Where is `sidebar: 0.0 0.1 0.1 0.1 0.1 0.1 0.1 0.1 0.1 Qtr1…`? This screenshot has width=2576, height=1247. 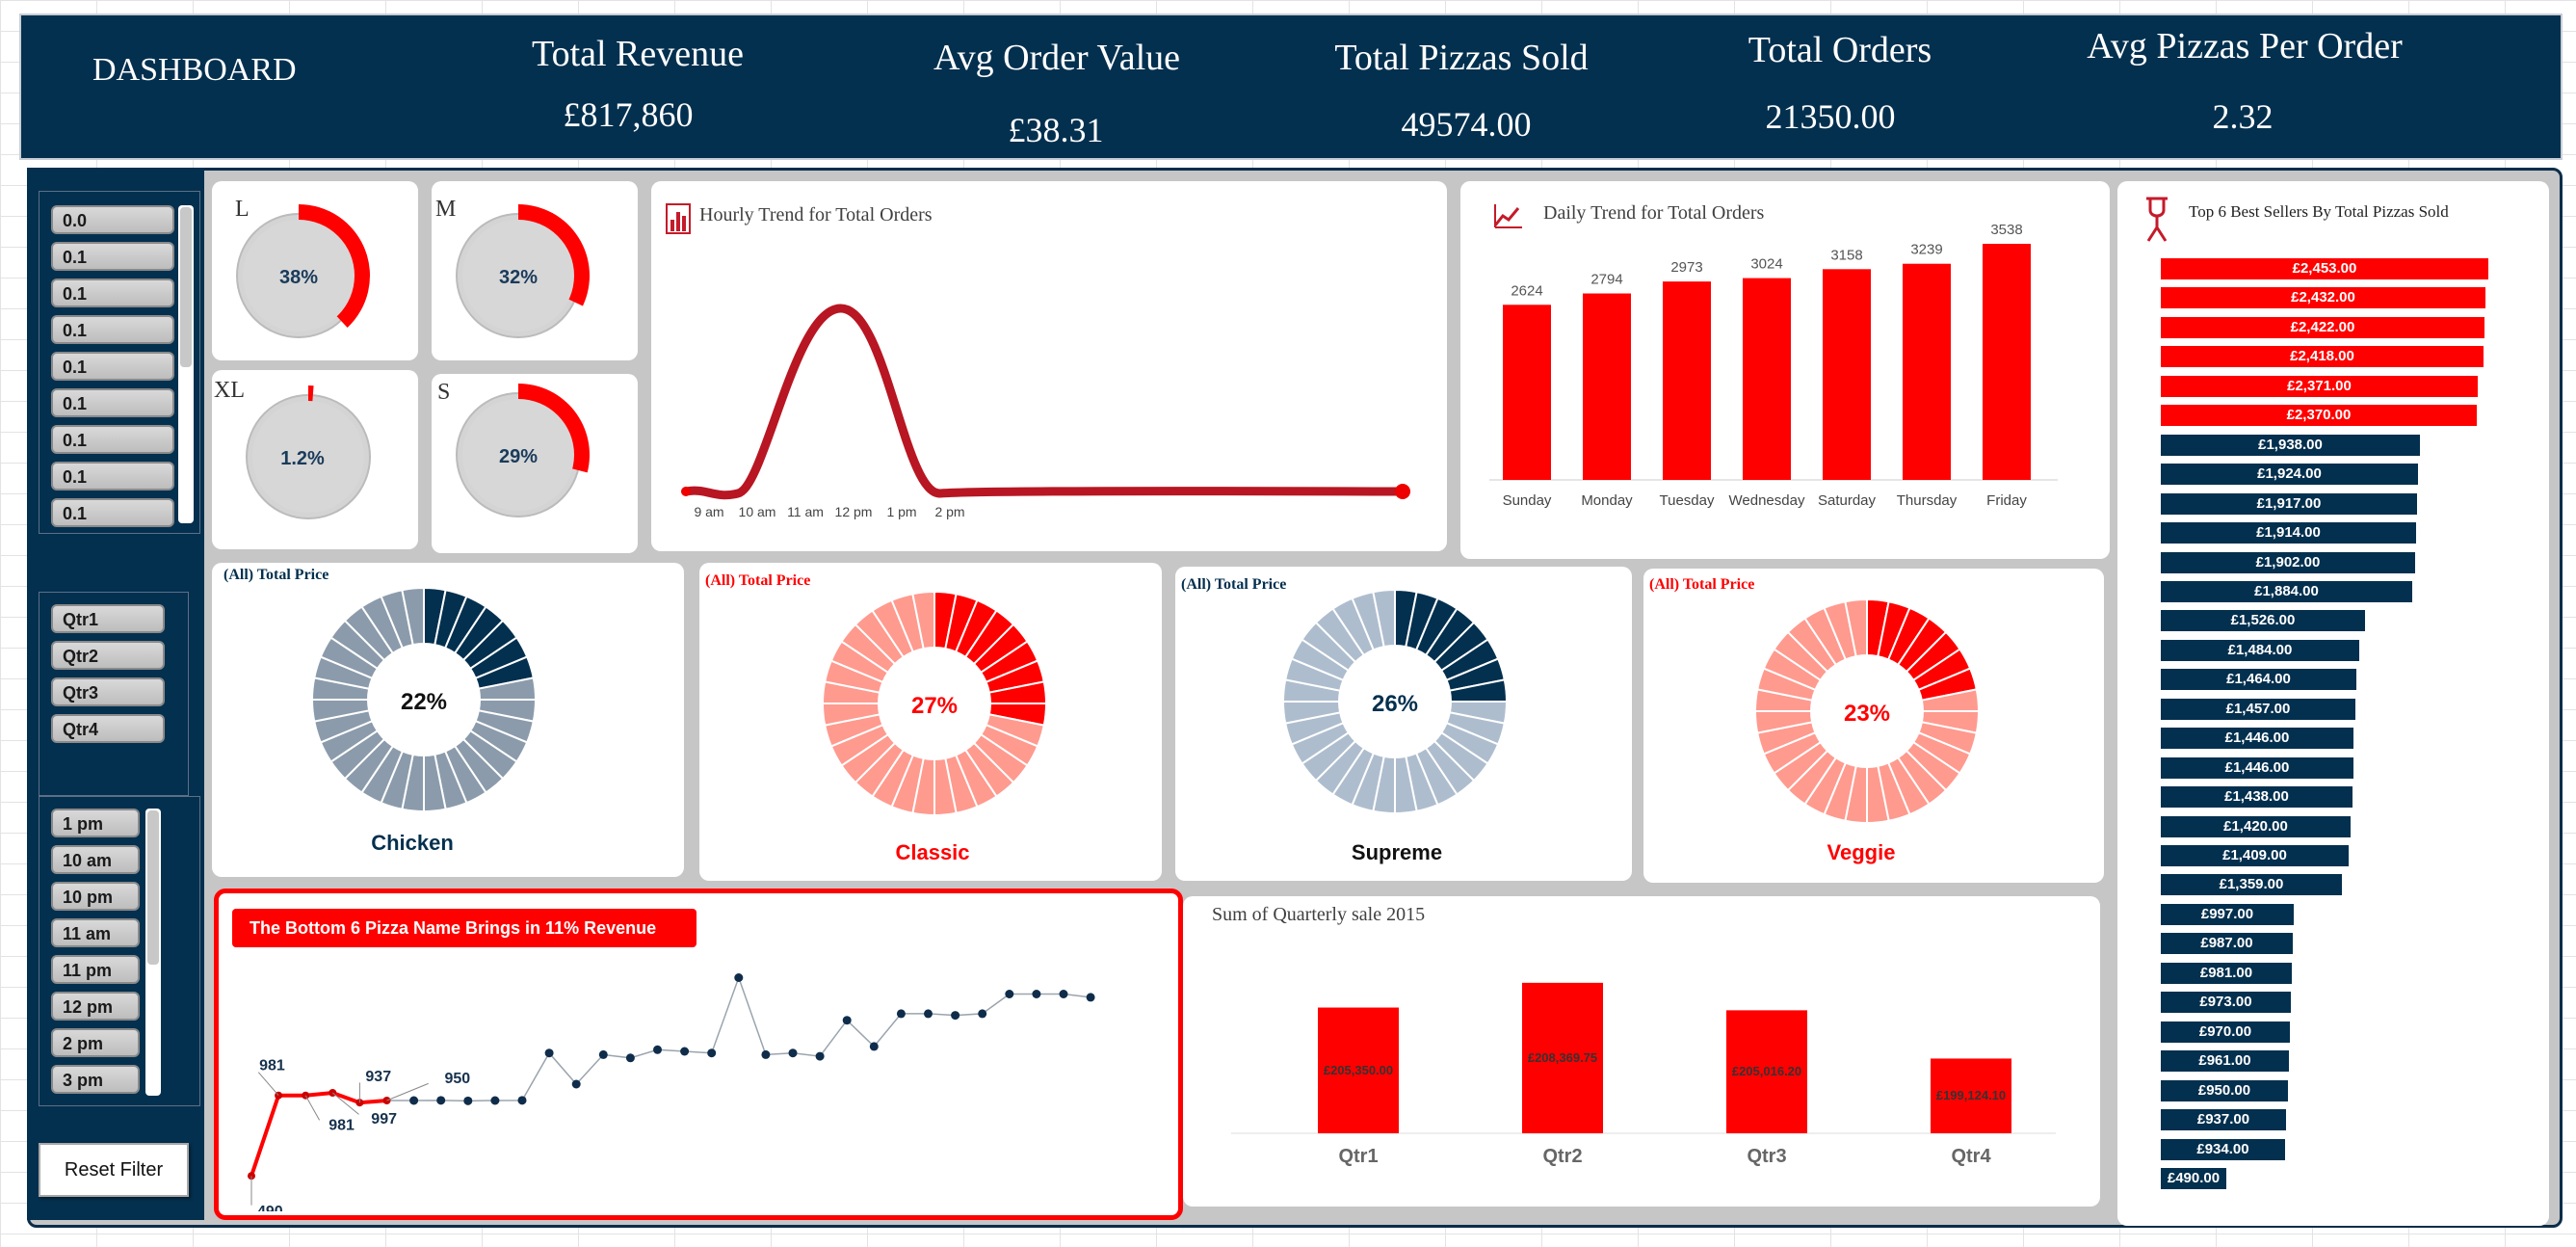 sidebar: 0.0 0.1 0.1 0.1 0.1 0.1 0.1 0.1 0.1 Qtr1… is located at coordinates (115, 694).